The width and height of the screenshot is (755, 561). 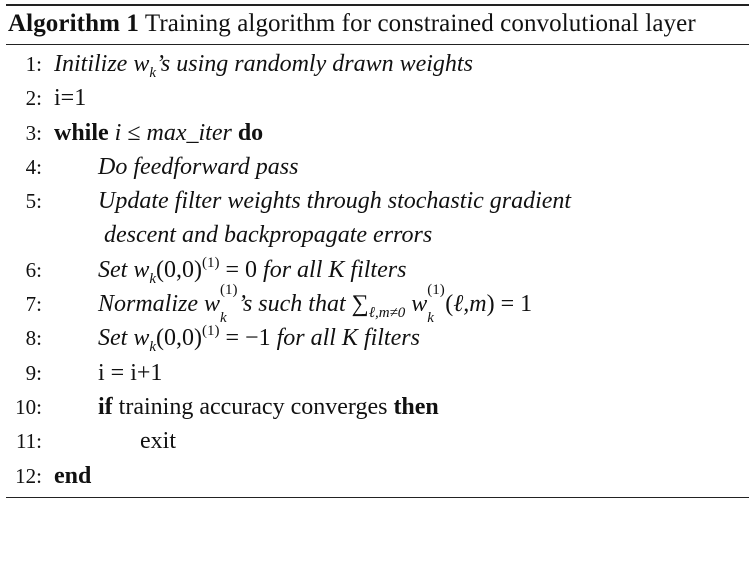 What do you see at coordinates (81, 132) in the screenshot?
I see `keyword-while: while` at bounding box center [81, 132].